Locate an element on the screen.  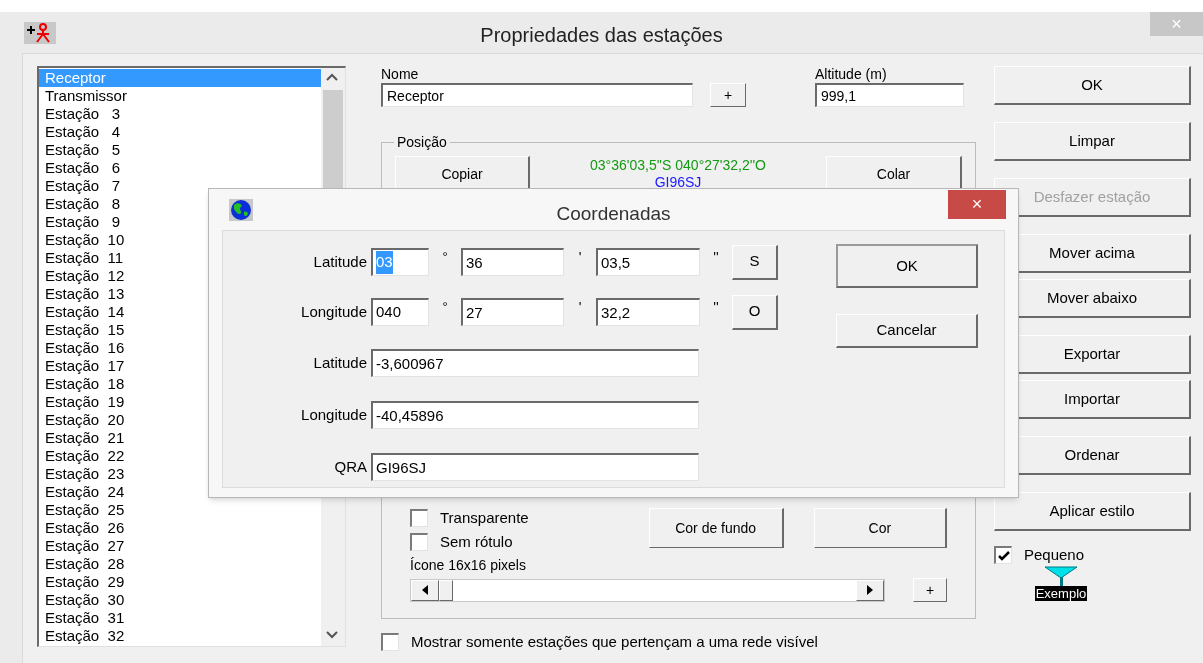
coordinates-text: 03°36'03,5''S 040°27'32,2''O is located at coordinates (678, 165).